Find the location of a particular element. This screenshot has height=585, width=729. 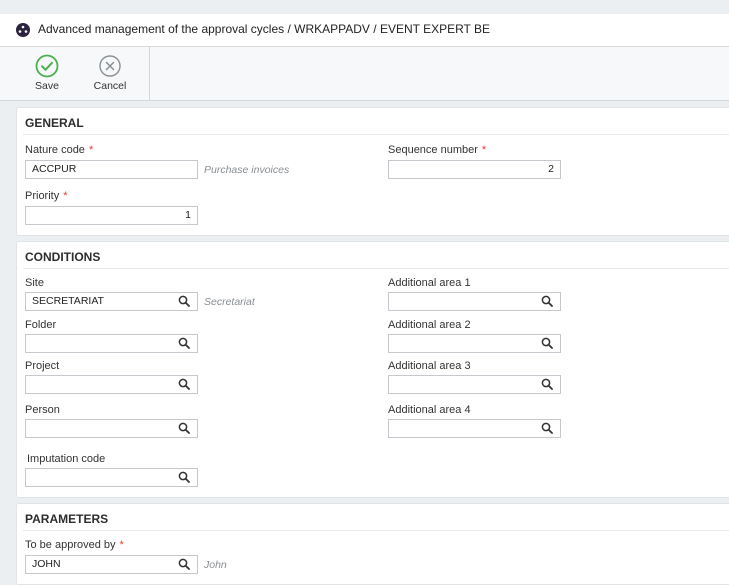

additional-area-3-input is located at coordinates (474, 384).